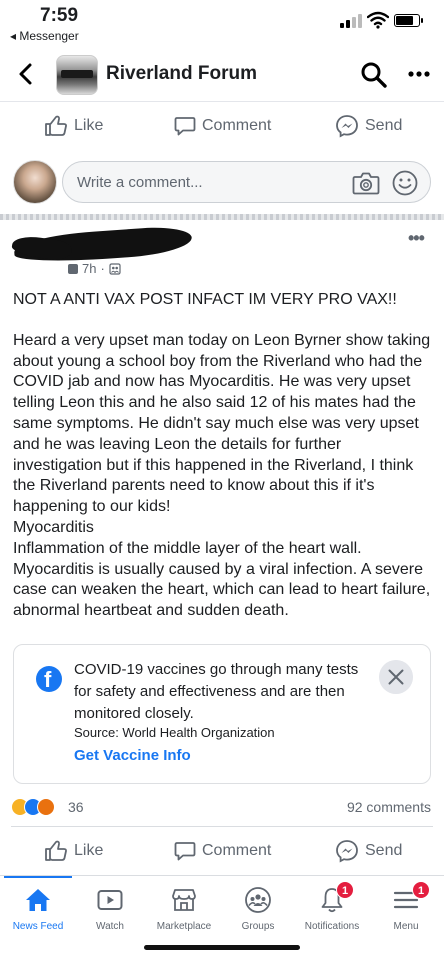  I want to click on menu-badge: 1, so click(421, 890).